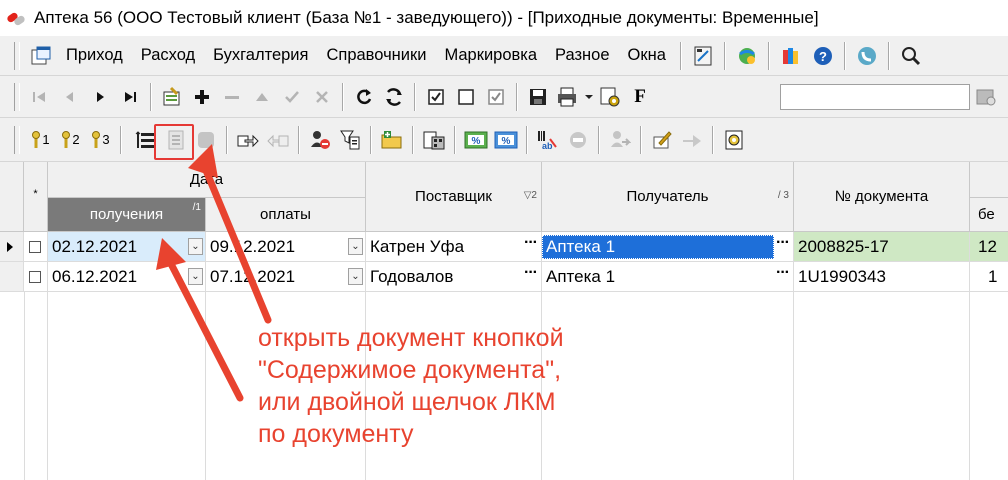  Describe the element at coordinates (236, 244) in the screenshot. I see `arrow-to-button` at that location.